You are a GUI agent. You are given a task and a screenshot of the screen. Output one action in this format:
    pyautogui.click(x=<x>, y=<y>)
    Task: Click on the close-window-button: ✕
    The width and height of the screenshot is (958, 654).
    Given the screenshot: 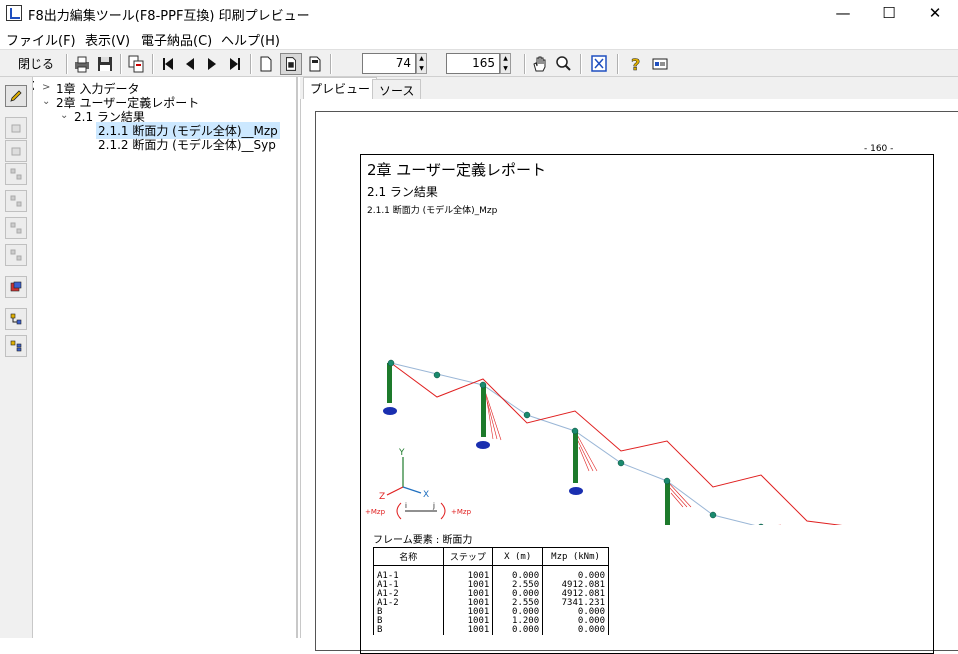 What is the action you would take?
    pyautogui.click(x=935, y=13)
    